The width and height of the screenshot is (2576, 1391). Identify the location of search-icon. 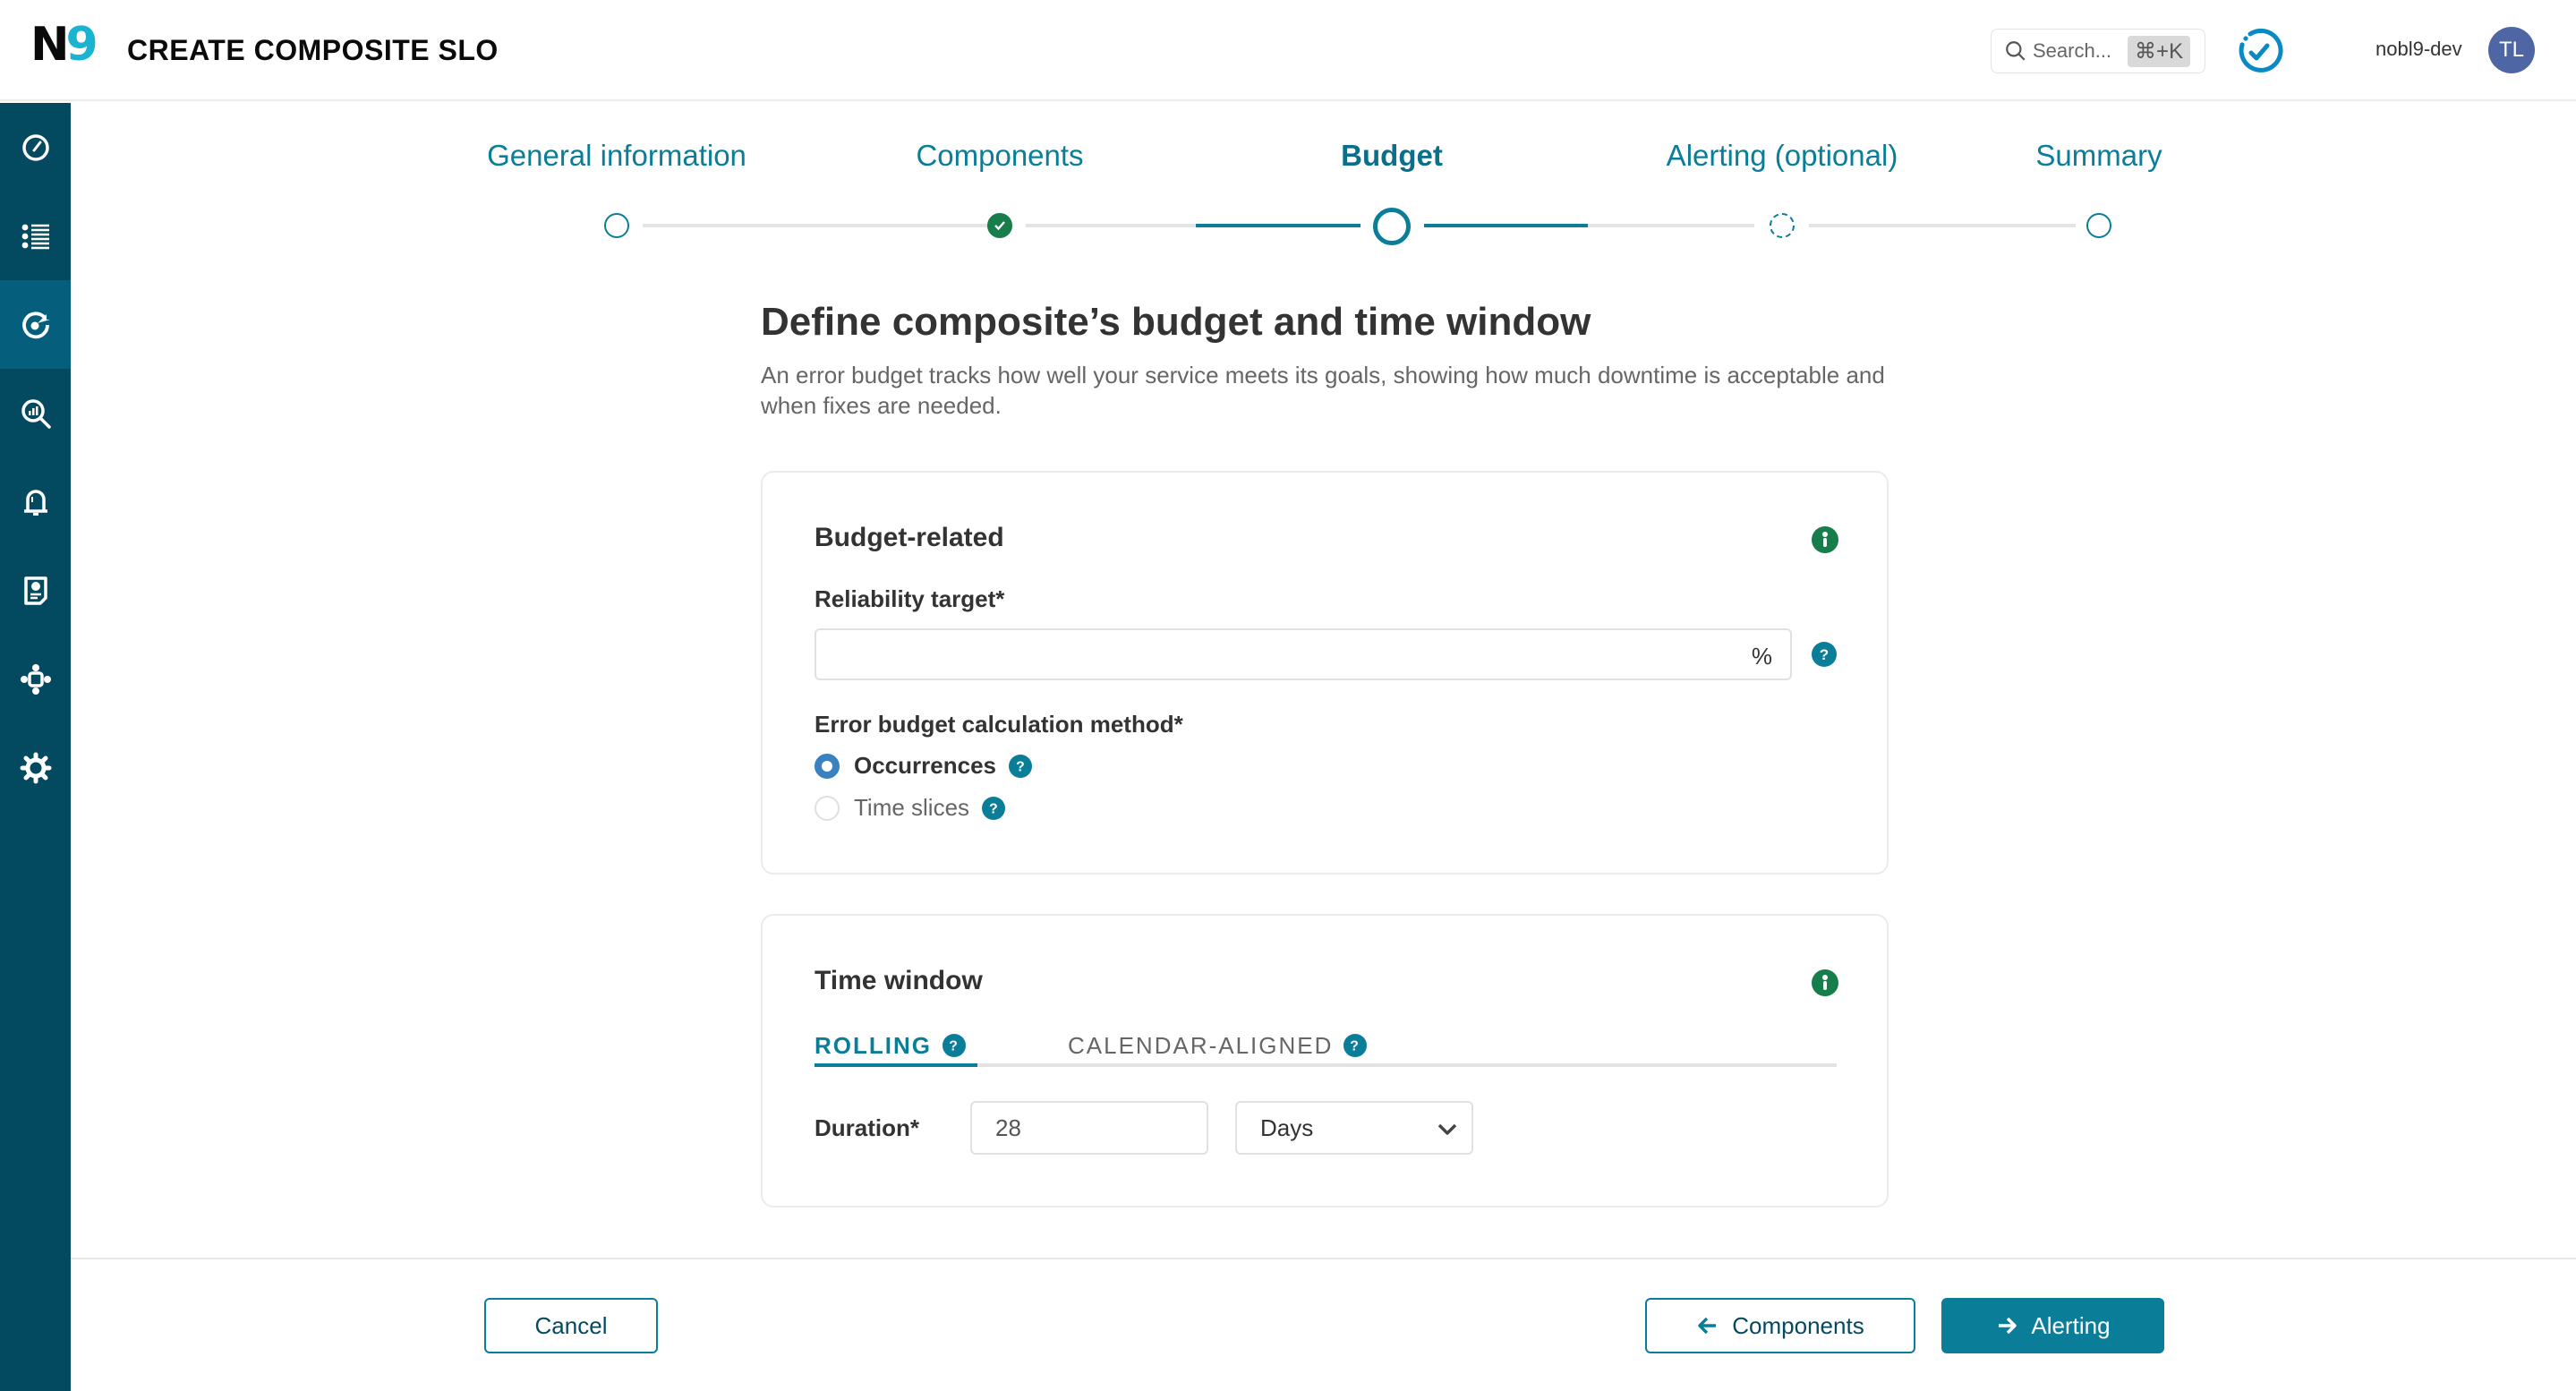
(2016, 51).